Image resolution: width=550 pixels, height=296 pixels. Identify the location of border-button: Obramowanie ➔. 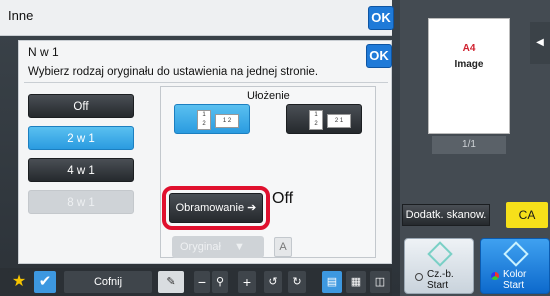
(216, 208).